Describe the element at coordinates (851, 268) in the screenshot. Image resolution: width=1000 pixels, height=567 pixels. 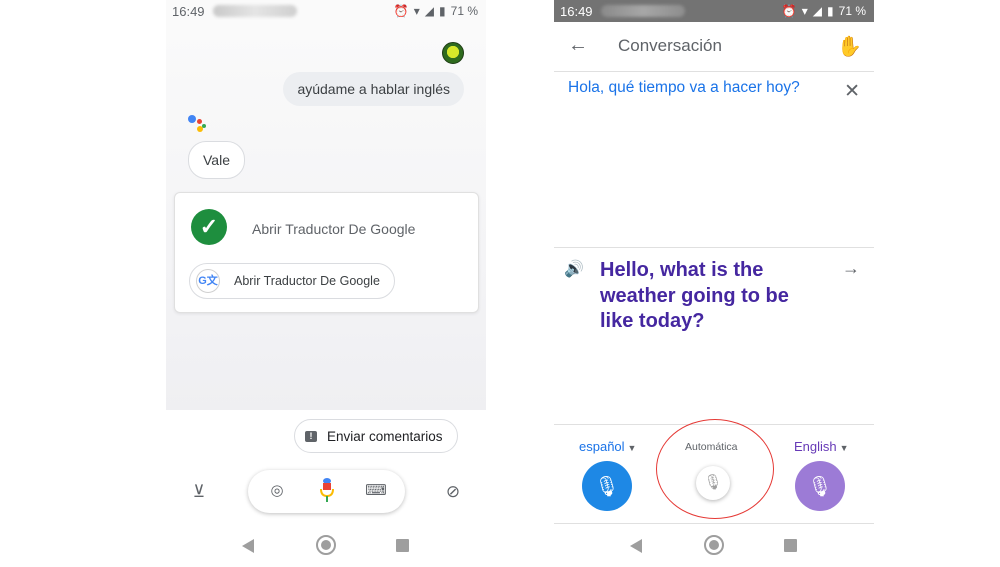
I see `forward-arrow-icon: →` at that location.